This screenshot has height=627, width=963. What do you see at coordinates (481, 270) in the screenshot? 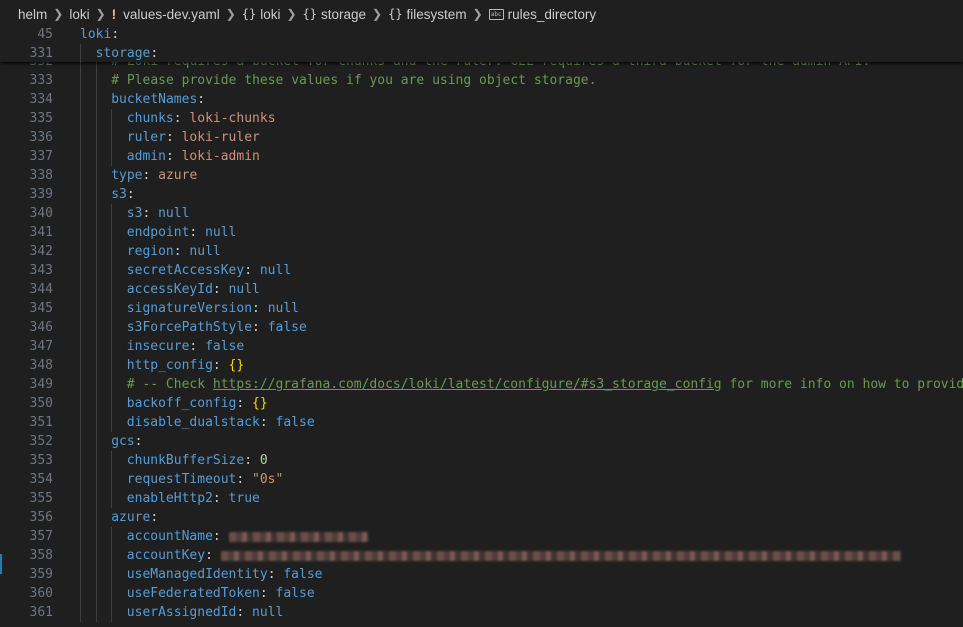
I see `code-line: 343 secretAccessKey: null` at bounding box center [481, 270].